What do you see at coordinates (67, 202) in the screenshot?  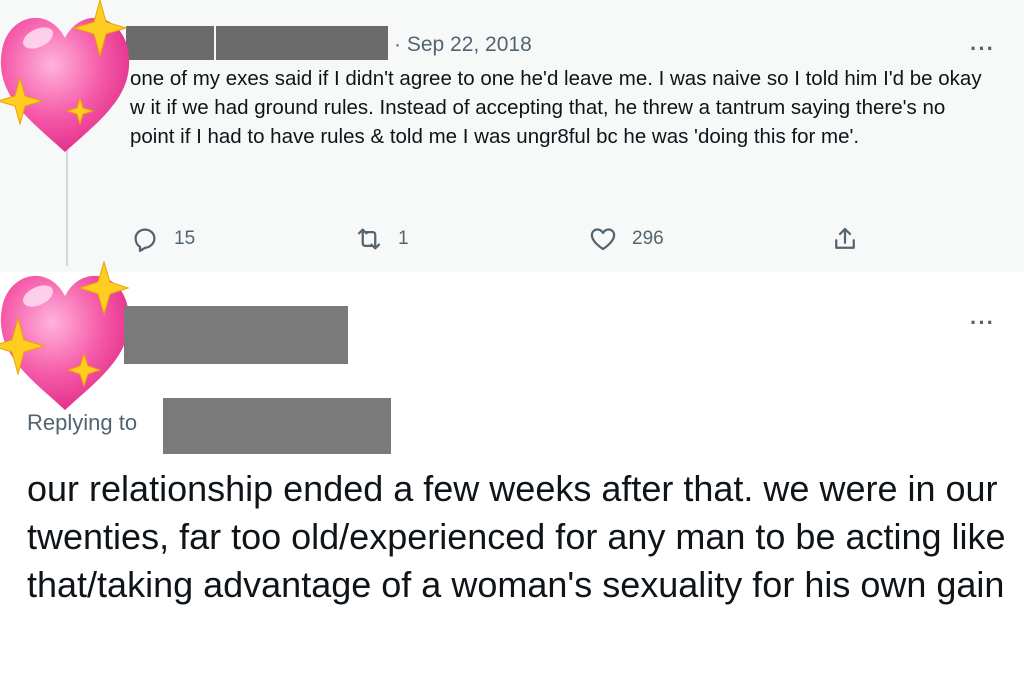 I see `thread-line` at bounding box center [67, 202].